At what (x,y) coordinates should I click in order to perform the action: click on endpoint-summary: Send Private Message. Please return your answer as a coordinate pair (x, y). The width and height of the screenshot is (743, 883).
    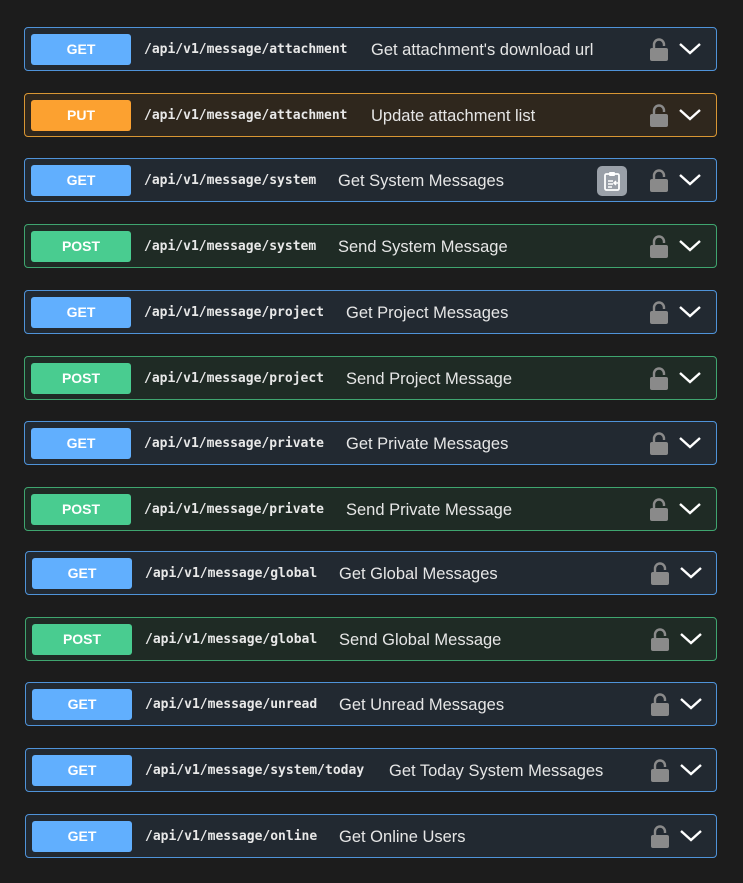
    Looking at the image, I should click on (429, 510).